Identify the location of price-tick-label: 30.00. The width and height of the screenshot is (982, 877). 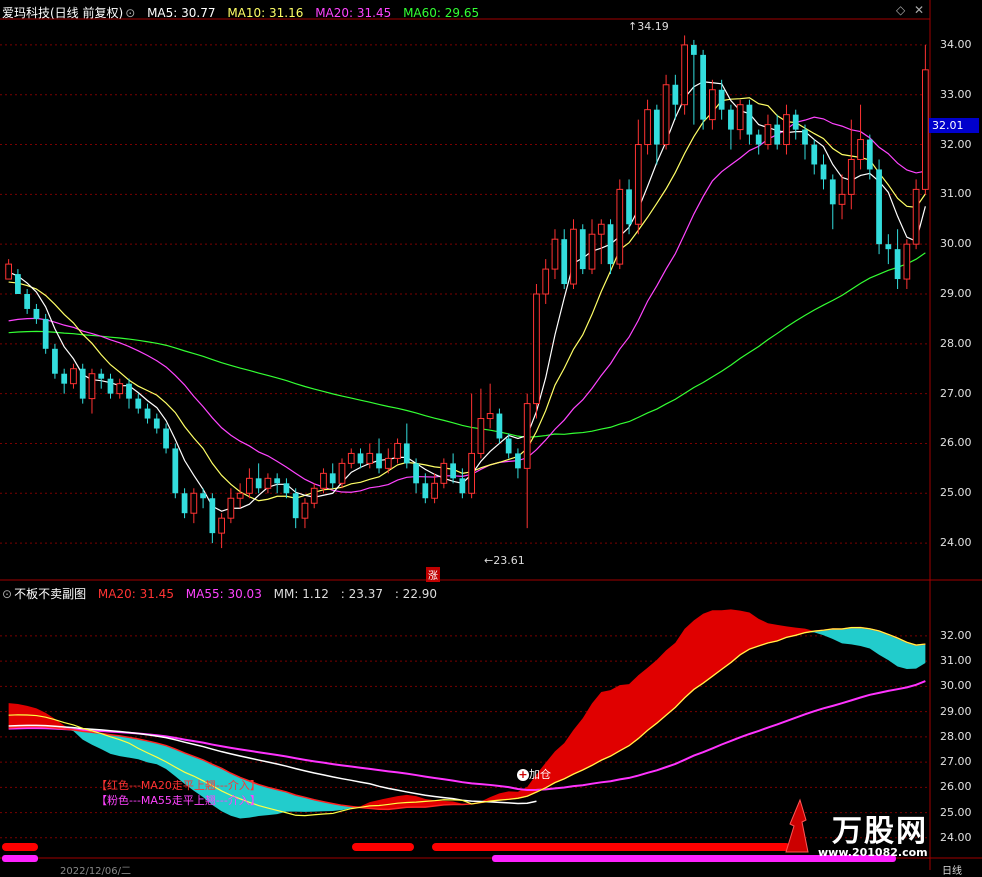
(956, 244).